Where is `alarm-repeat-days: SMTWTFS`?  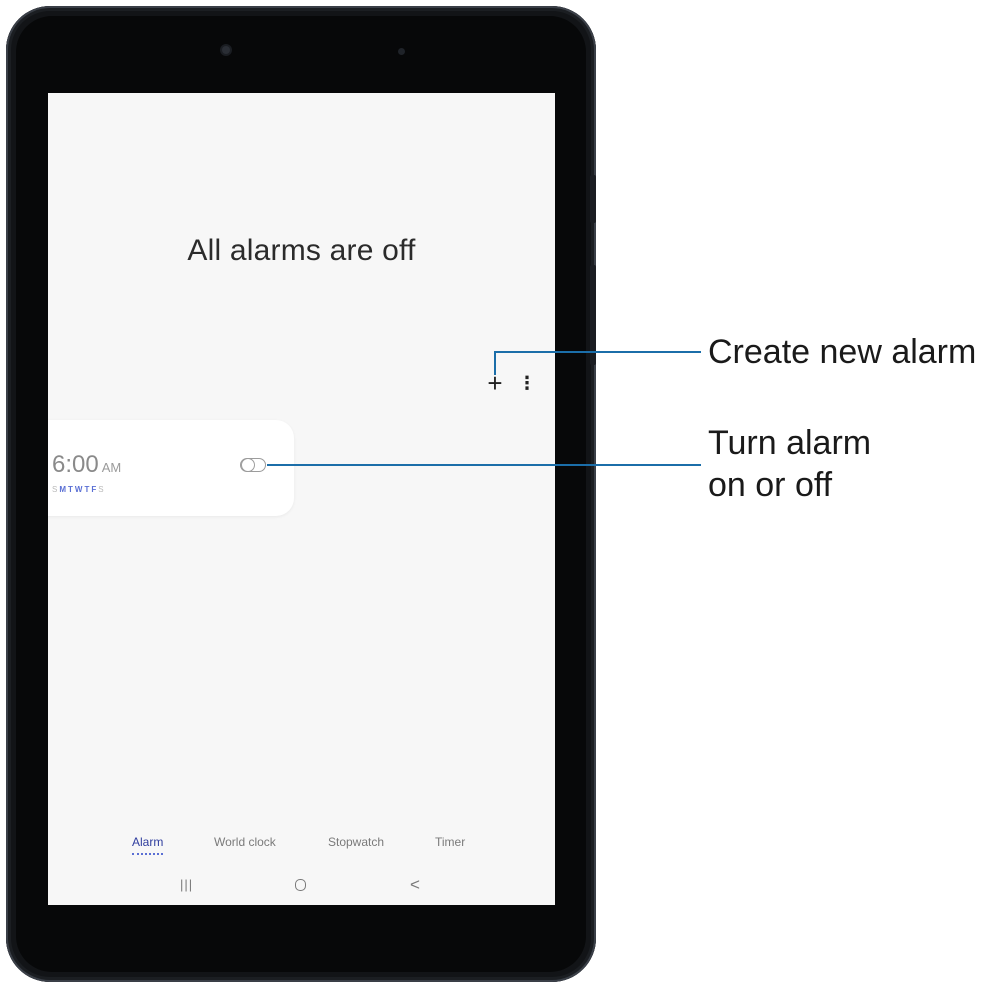
alarm-repeat-days: SMTWTFS is located at coordinates (79, 489).